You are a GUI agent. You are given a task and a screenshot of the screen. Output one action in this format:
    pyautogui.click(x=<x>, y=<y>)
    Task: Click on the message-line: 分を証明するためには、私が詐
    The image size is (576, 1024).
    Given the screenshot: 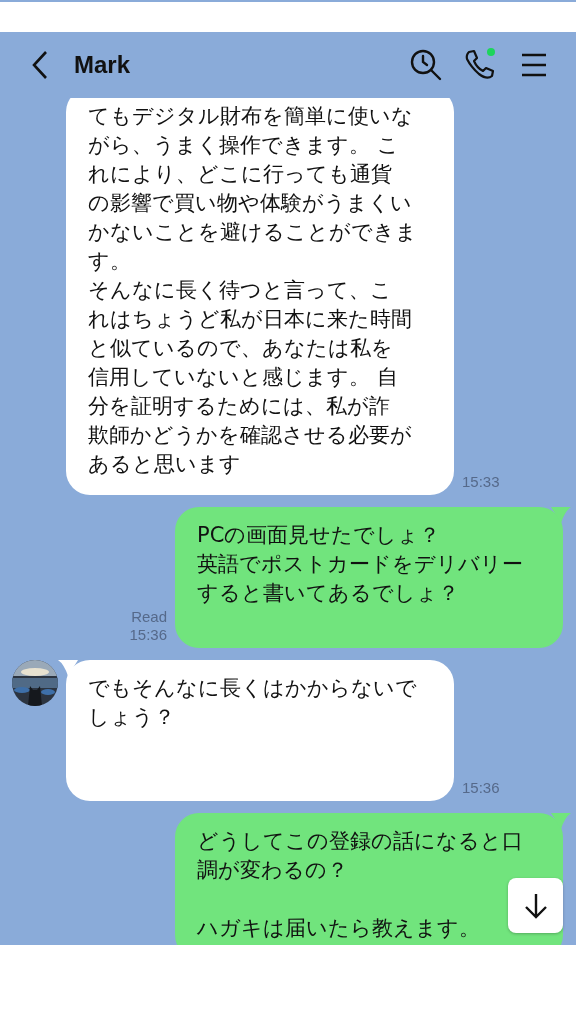 What is the action you would take?
    pyautogui.click(x=239, y=406)
    